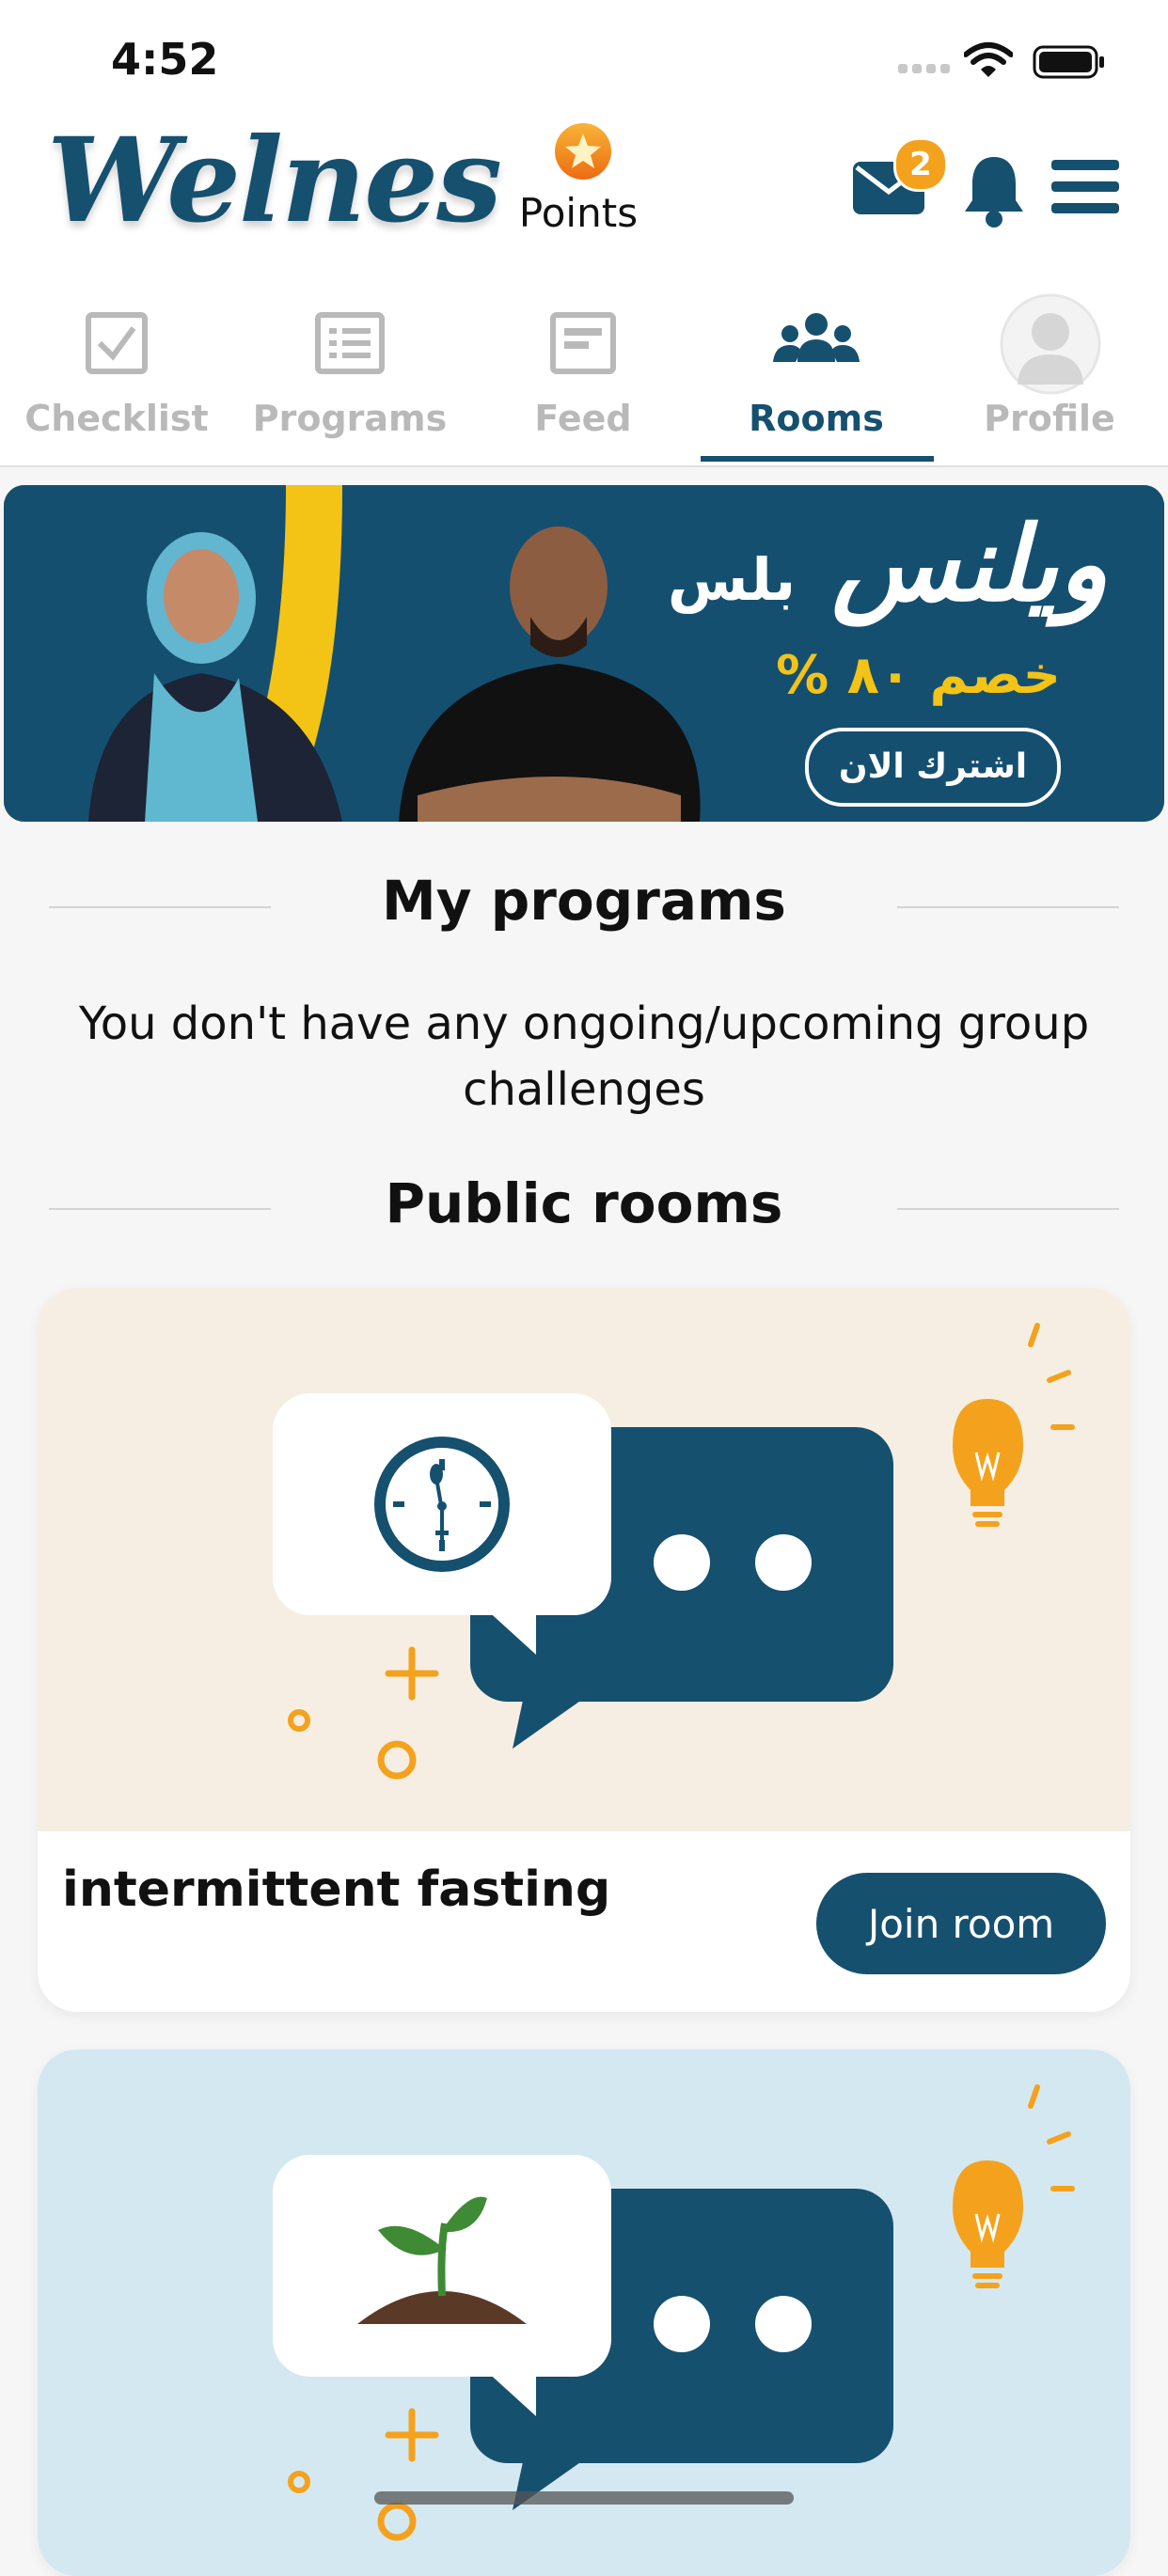  Describe the element at coordinates (816, 338) in the screenshot. I see `rooms-icon` at that location.